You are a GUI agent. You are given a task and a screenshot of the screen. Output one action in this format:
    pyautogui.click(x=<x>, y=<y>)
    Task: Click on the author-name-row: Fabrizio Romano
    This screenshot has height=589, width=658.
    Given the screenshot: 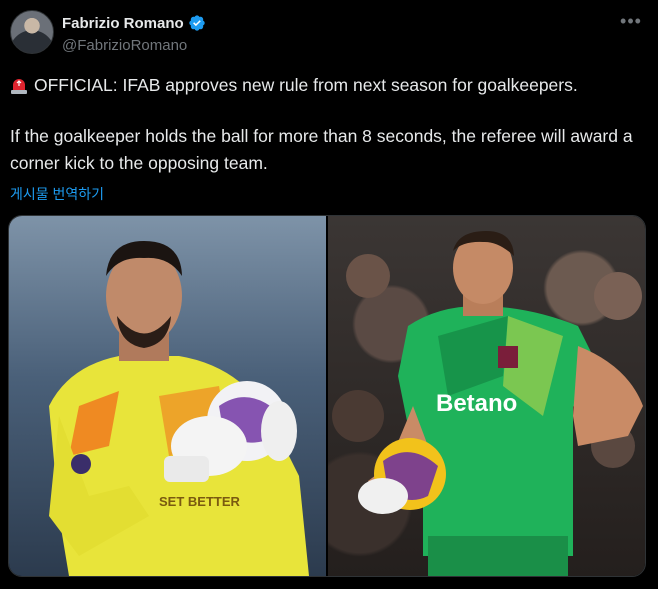 What is the action you would take?
    pyautogui.click(x=134, y=23)
    